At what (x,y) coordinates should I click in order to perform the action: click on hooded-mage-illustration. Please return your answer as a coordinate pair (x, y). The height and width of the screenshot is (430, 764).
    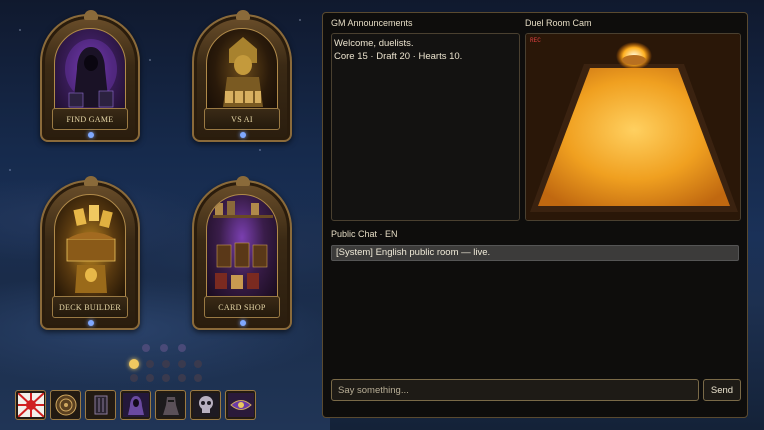
    Looking at the image, I should click on (90, 74).